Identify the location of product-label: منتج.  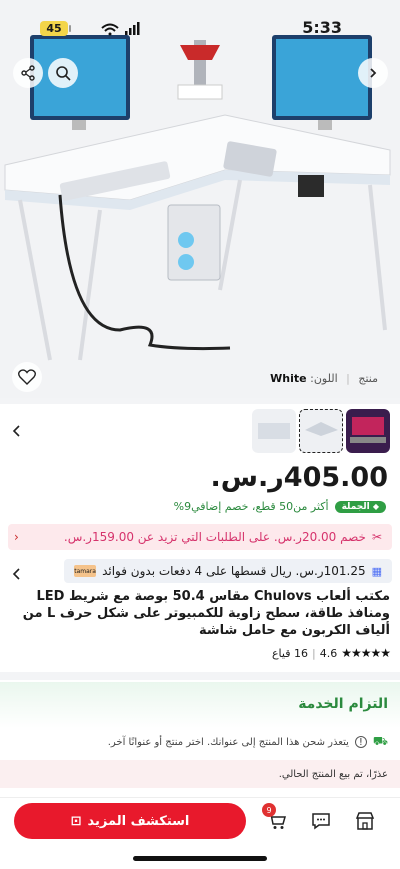
(368, 378).